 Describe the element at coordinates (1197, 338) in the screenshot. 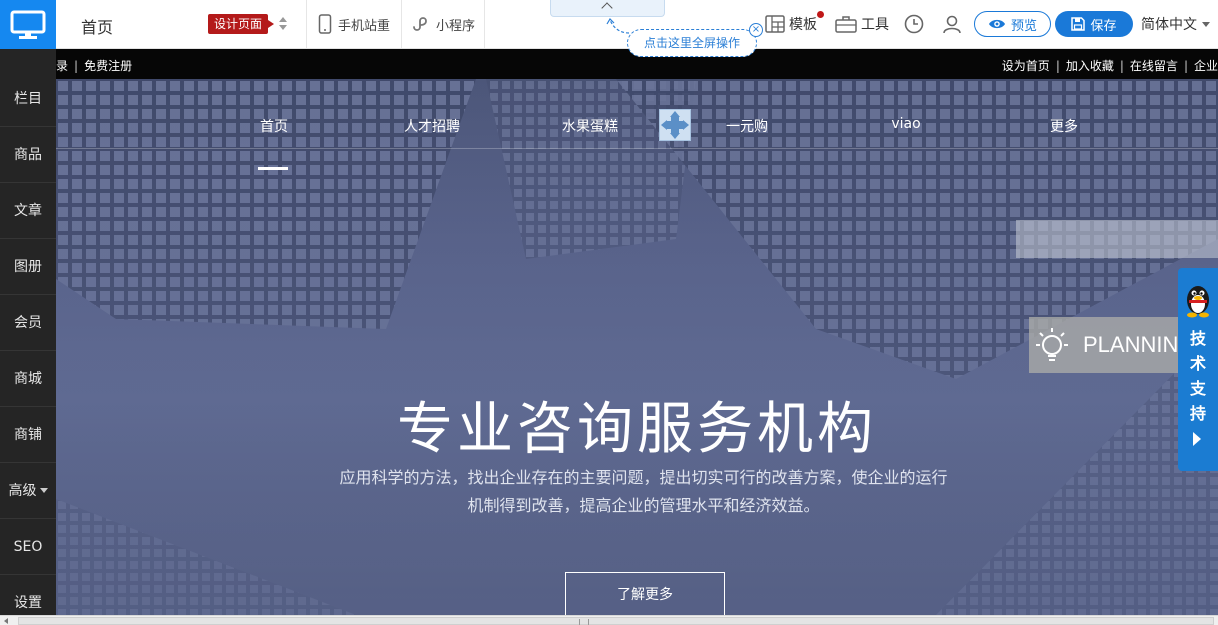

I see `support-char: 技` at that location.